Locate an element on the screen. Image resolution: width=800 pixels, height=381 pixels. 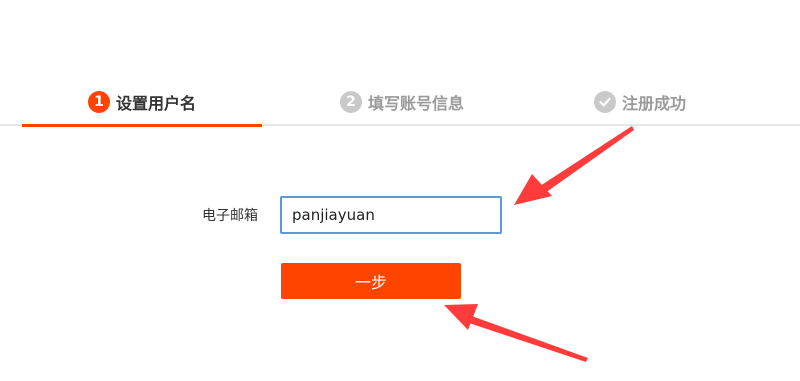
step-registration-success: 注册成功 is located at coordinates (640, 102).